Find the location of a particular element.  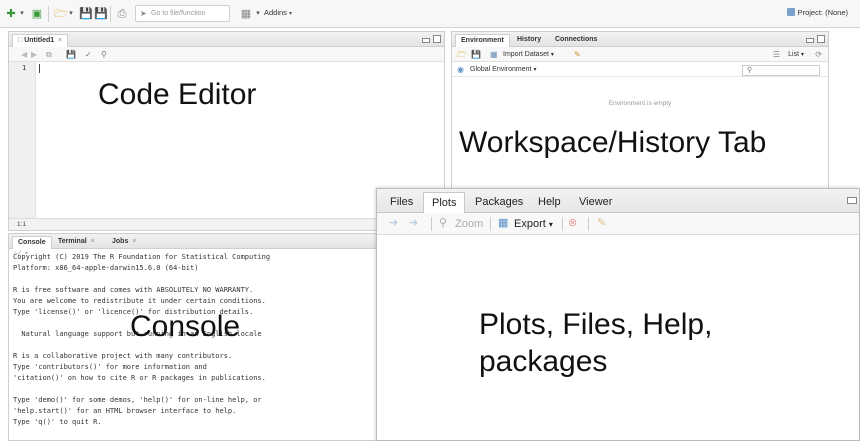

refresh-icon: ⟳ is located at coordinates (818, 54).